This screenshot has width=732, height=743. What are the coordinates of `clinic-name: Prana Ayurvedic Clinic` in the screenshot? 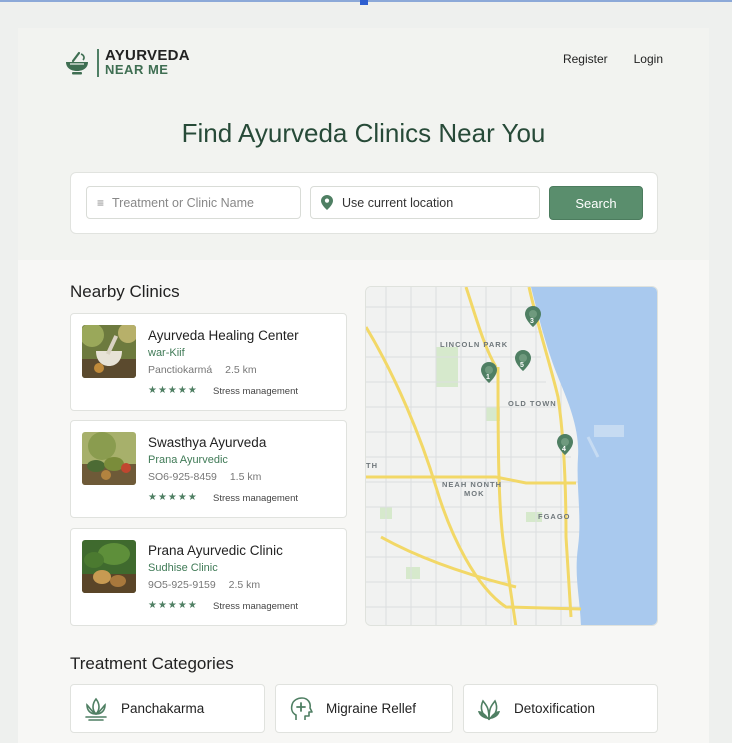 It's located at (215, 550).